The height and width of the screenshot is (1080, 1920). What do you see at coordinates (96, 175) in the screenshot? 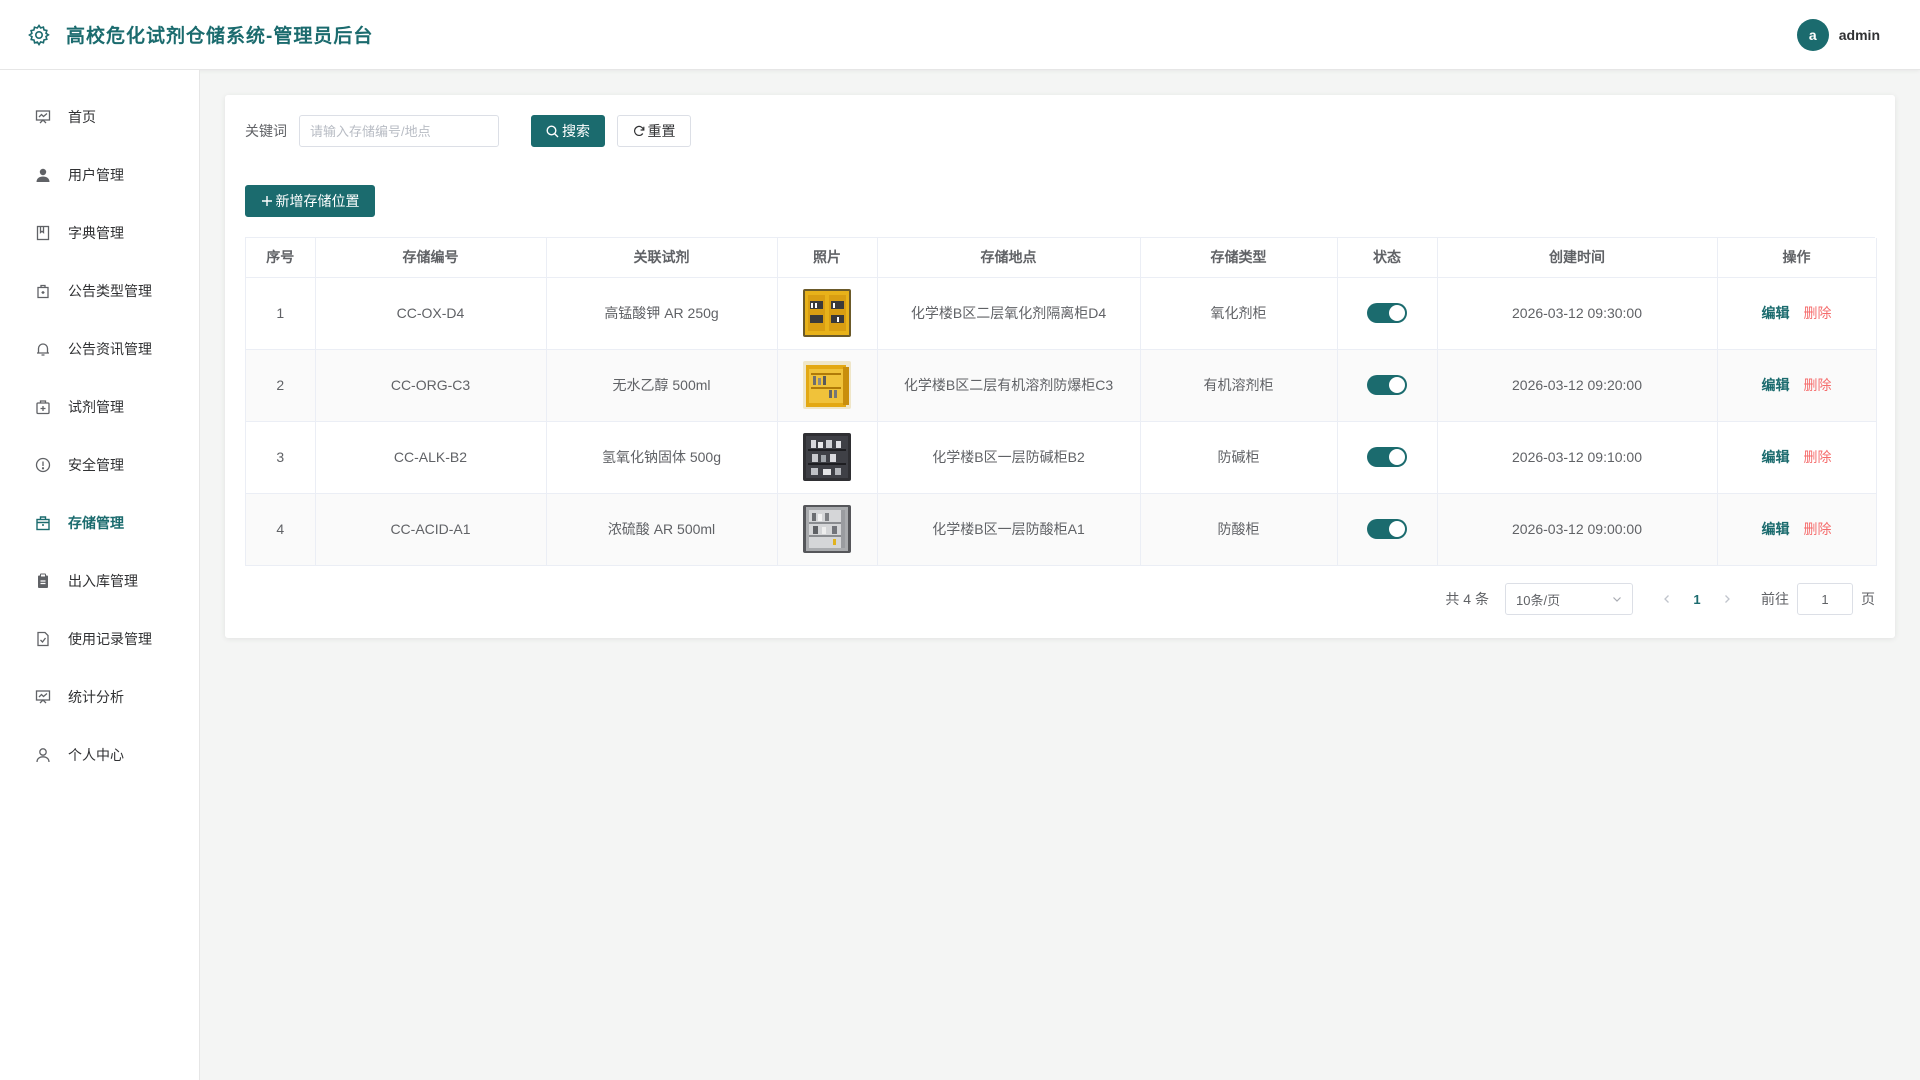
I see `sidebar-item-label: 用户管理` at bounding box center [96, 175].